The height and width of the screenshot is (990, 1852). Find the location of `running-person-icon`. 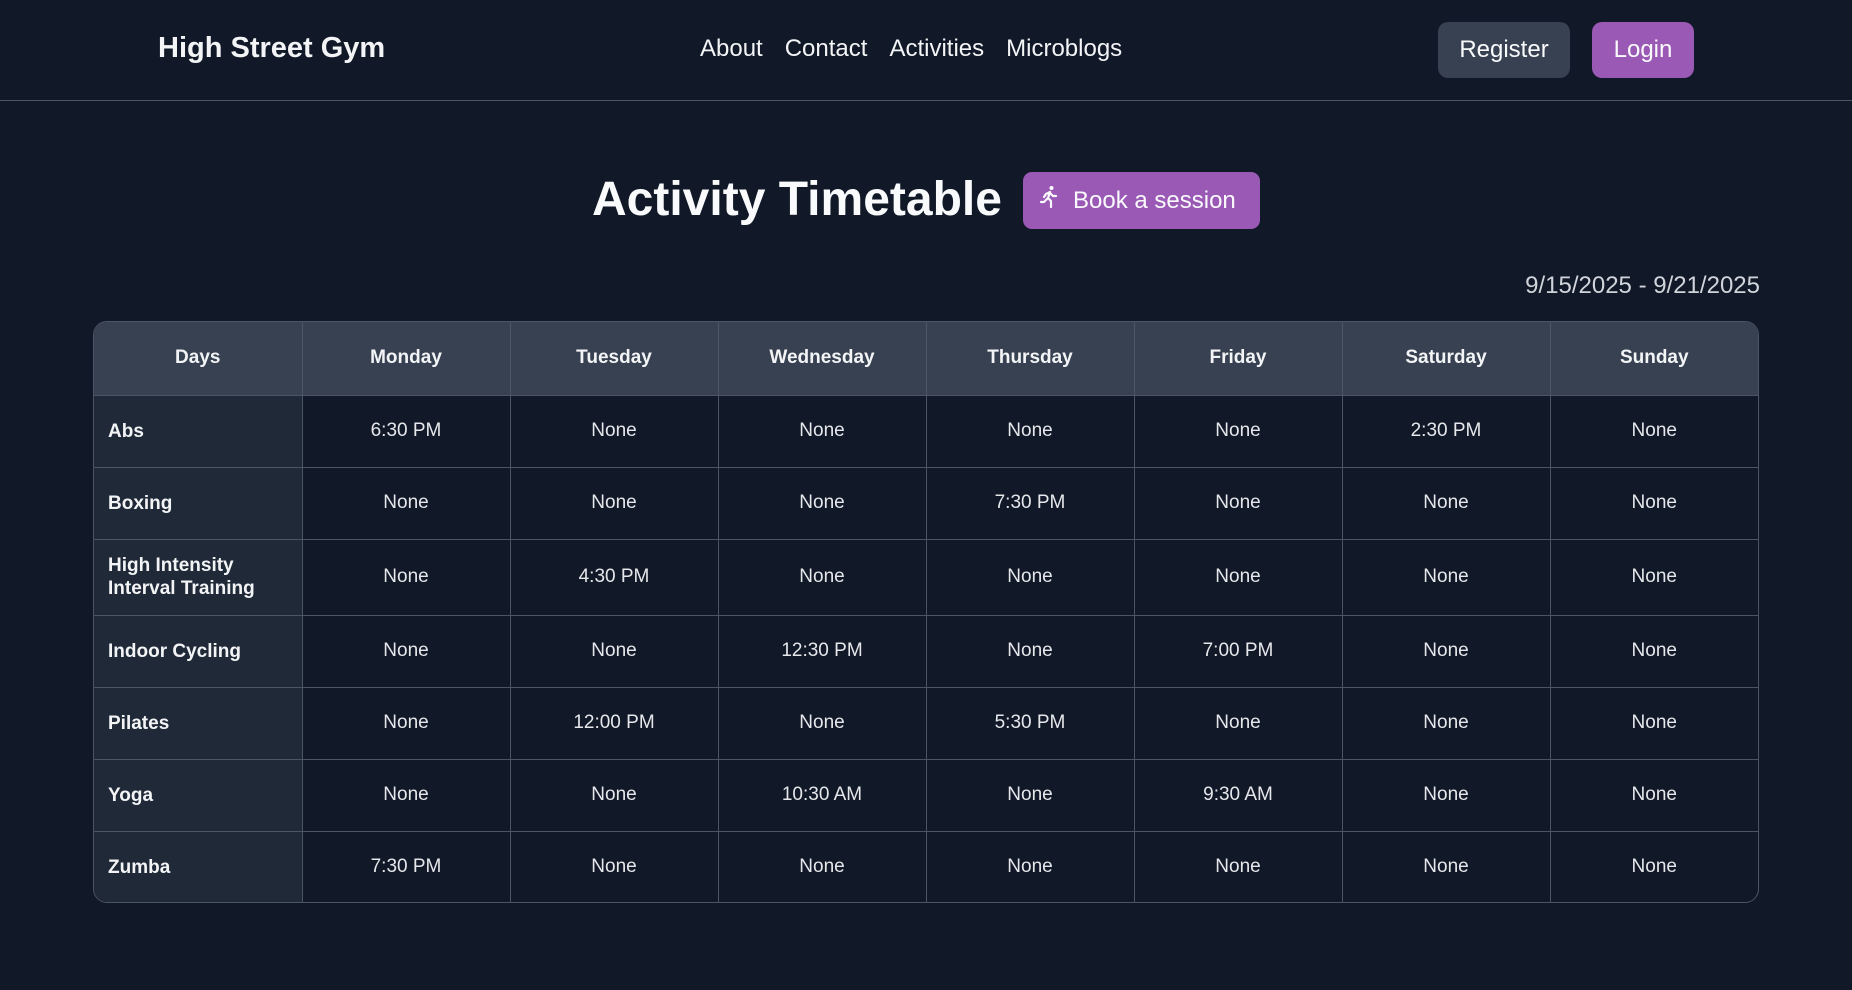

running-person-icon is located at coordinates (1049, 200).